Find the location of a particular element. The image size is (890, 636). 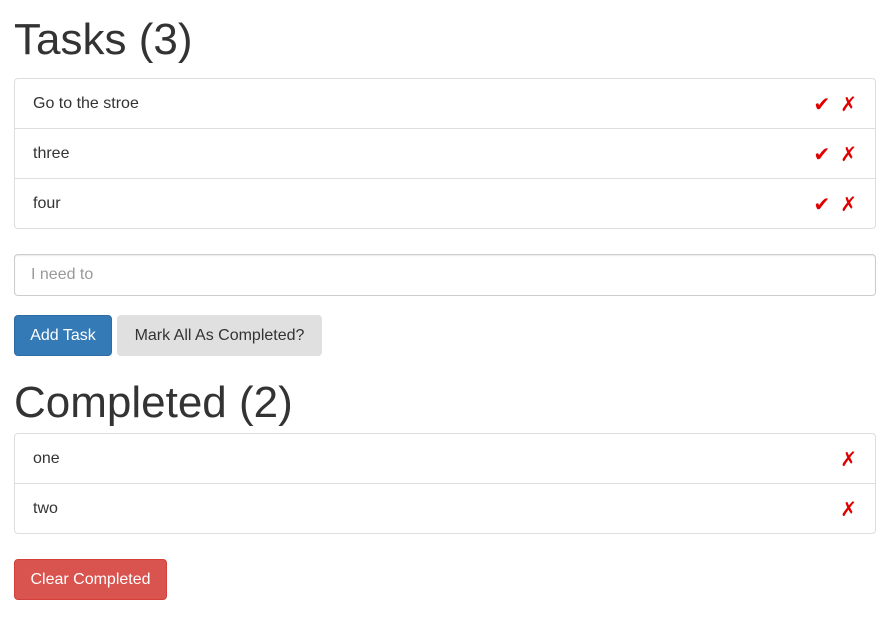

task-label: Go to the stroe is located at coordinates (86, 103).